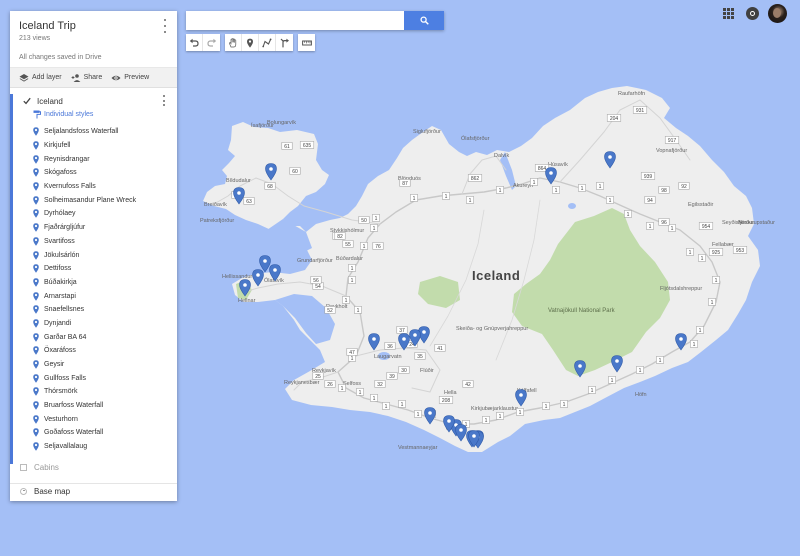 The image size is (800, 556). Describe the element at coordinates (95, 132) in the screenshot. I see `place-item: Seljalandsfoss Waterfall` at that location.